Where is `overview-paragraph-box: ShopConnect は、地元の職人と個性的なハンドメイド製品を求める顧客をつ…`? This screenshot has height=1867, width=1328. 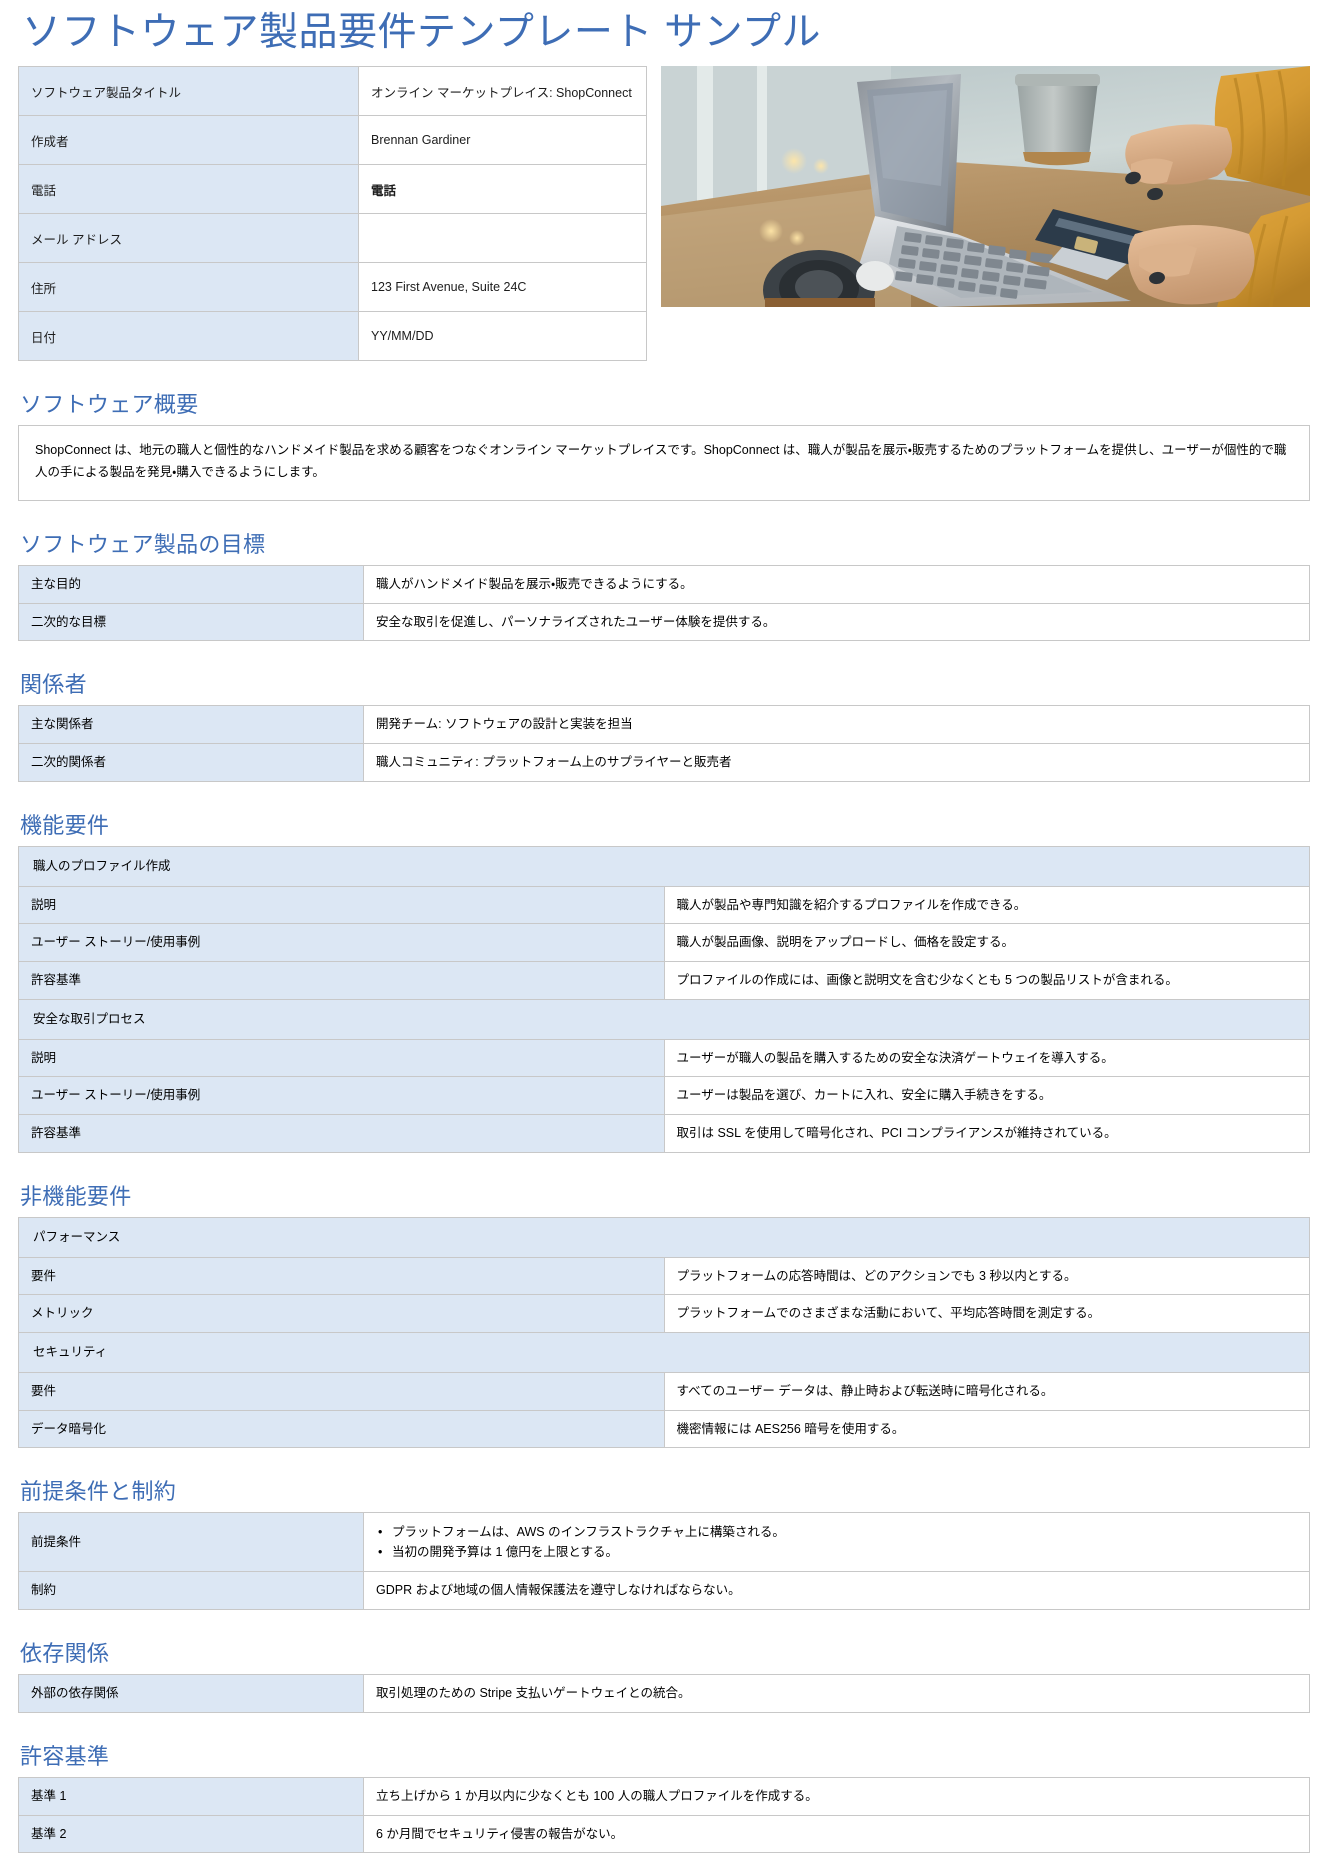 overview-paragraph-box: ShopConnect は、地元の職人と個性的なハンドメイド製品を求める顧客をつ… is located at coordinates (664, 463).